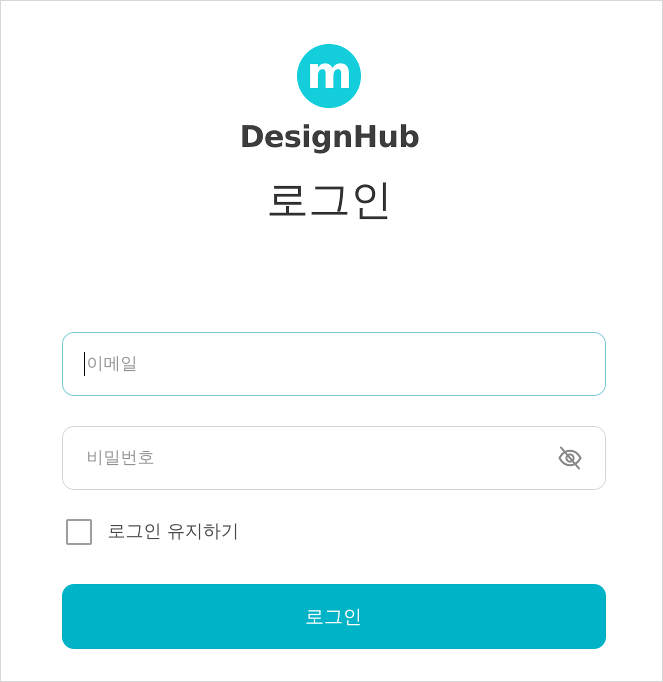 This screenshot has height=682, width=663. What do you see at coordinates (79, 532) in the screenshot?
I see `checkbox` at bounding box center [79, 532].